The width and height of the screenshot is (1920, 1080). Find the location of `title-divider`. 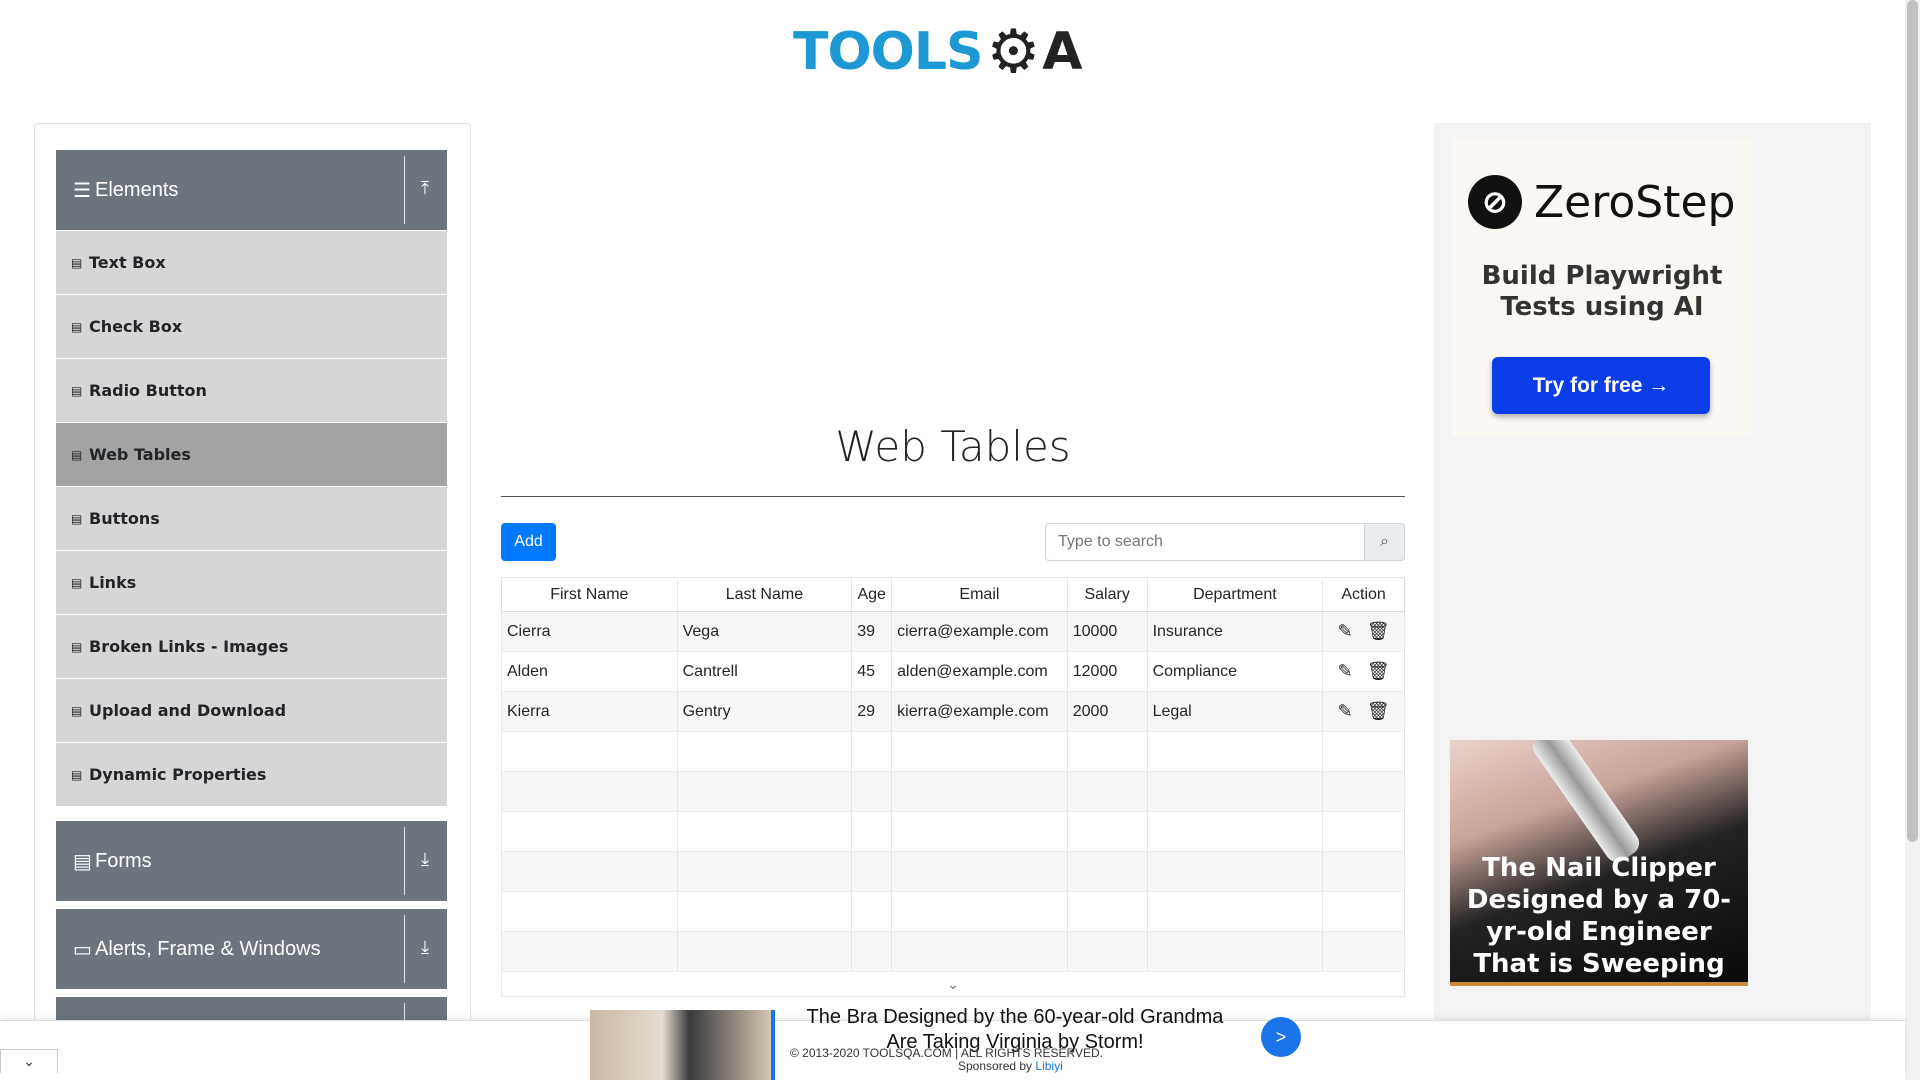

title-divider is located at coordinates (953, 496).